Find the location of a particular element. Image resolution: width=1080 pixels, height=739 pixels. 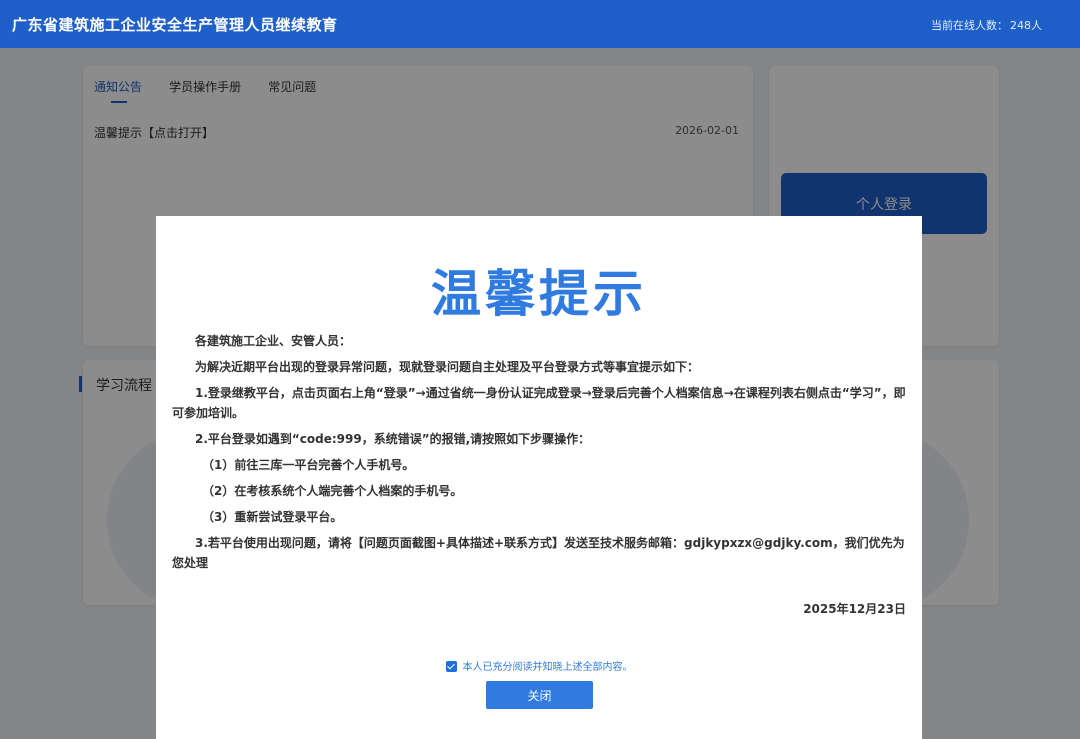

modal-step-2: （2）在考核系统个人端完善个人档案的手机号。 is located at coordinates (332, 491).